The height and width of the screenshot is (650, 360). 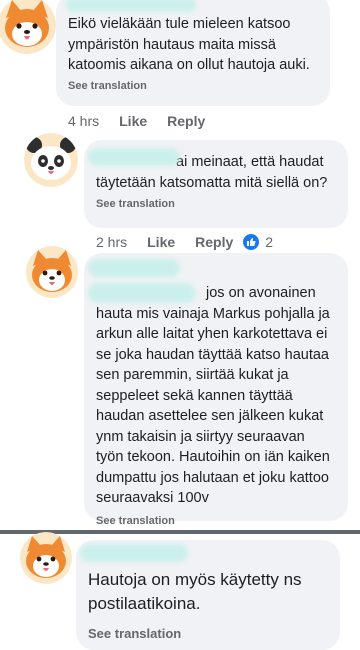 I want to click on thumbs-up-icon, so click(x=251, y=242).